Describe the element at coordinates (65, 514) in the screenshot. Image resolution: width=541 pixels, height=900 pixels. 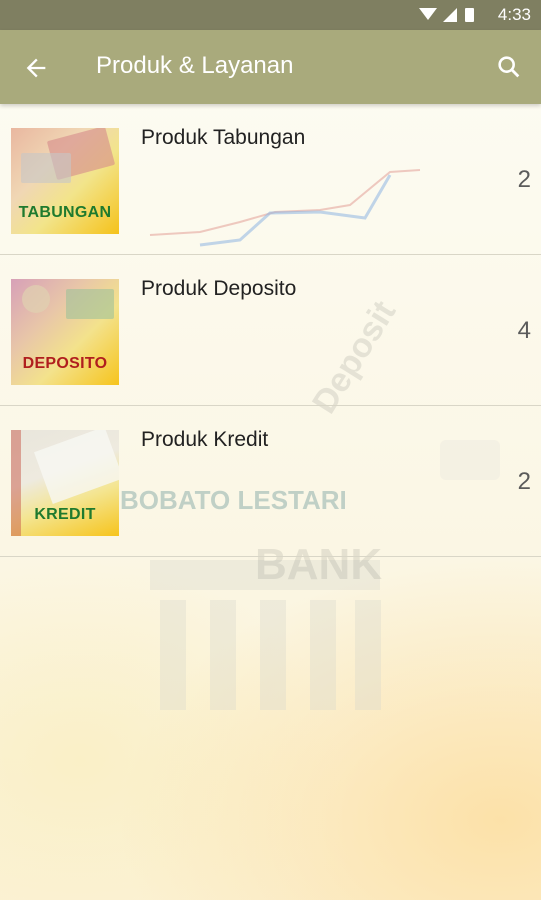
I see `thumbnail-label: KREDIT` at that location.